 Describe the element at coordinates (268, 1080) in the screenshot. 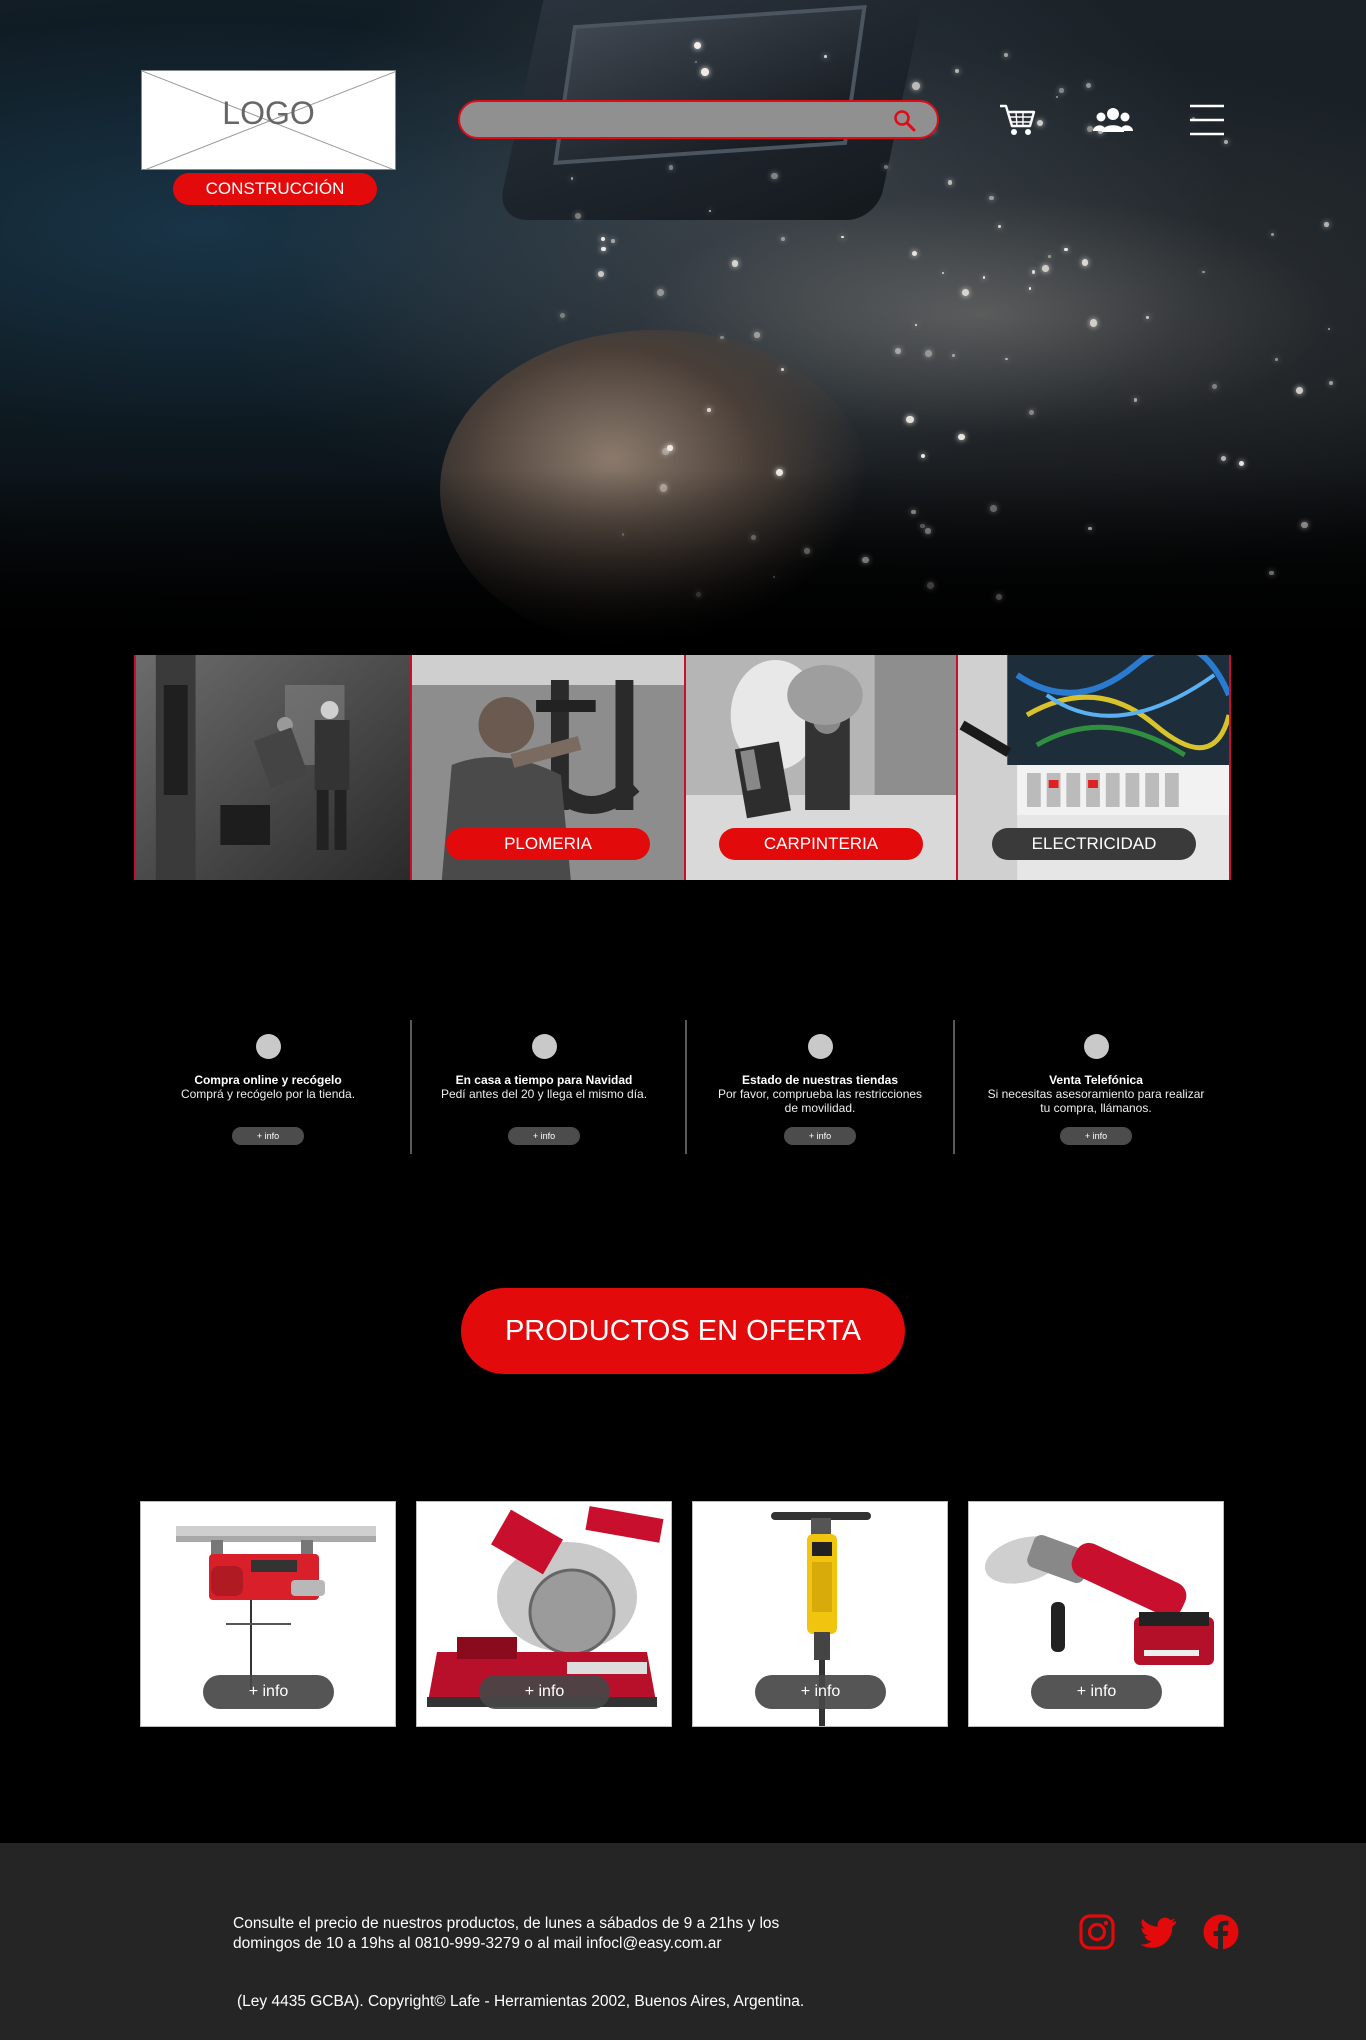

I see `info-title: Compra online y recógelo` at that location.